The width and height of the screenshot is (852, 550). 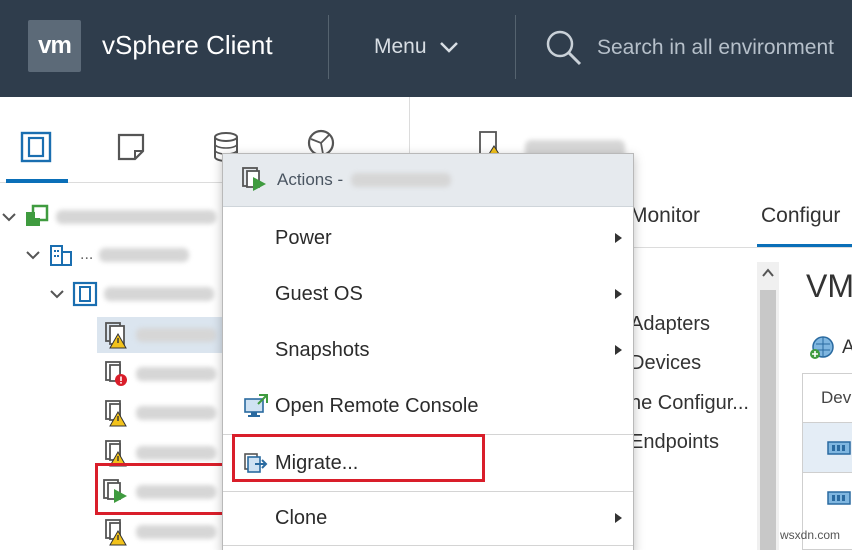 What do you see at coordinates (428, 294) in the screenshot?
I see `menu-item-guest-os: Guest OS` at bounding box center [428, 294].